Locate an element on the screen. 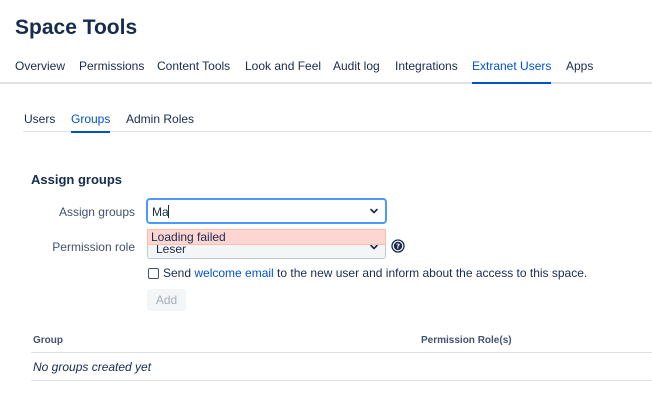 The height and width of the screenshot is (402, 652). column-header-permission-roles: Permission Role(s) is located at coordinates (466, 340).